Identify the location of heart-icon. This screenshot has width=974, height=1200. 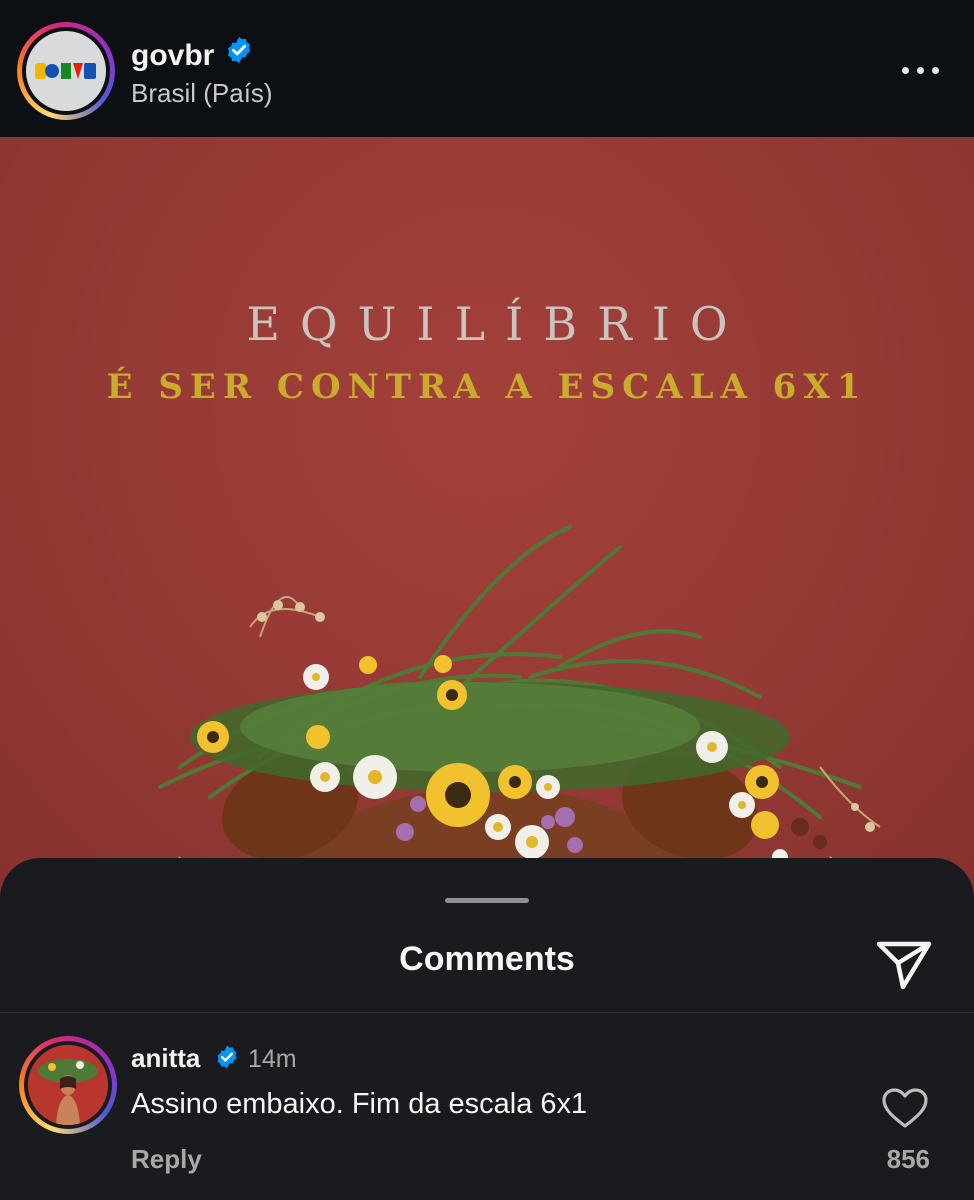
(905, 1108).